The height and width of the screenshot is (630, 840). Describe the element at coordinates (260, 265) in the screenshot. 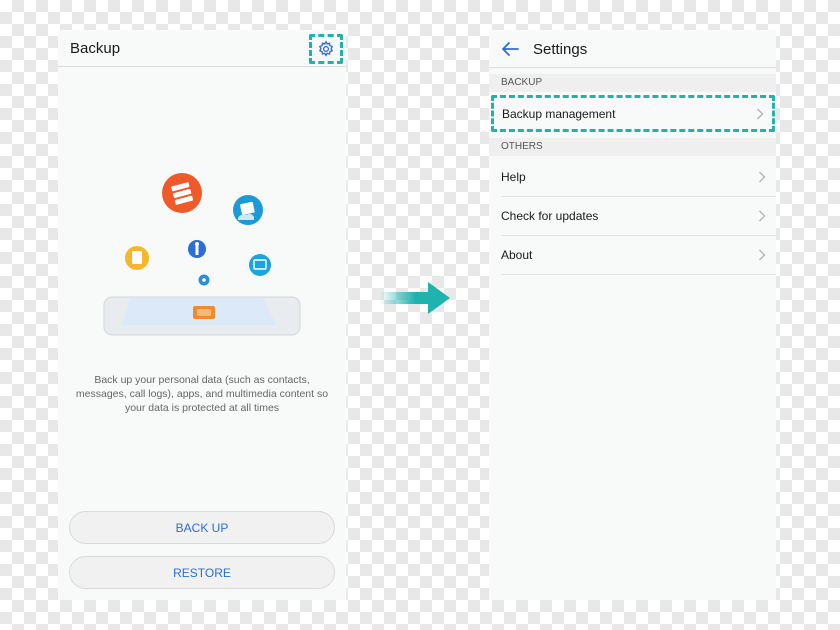

I see `screen-icon` at that location.